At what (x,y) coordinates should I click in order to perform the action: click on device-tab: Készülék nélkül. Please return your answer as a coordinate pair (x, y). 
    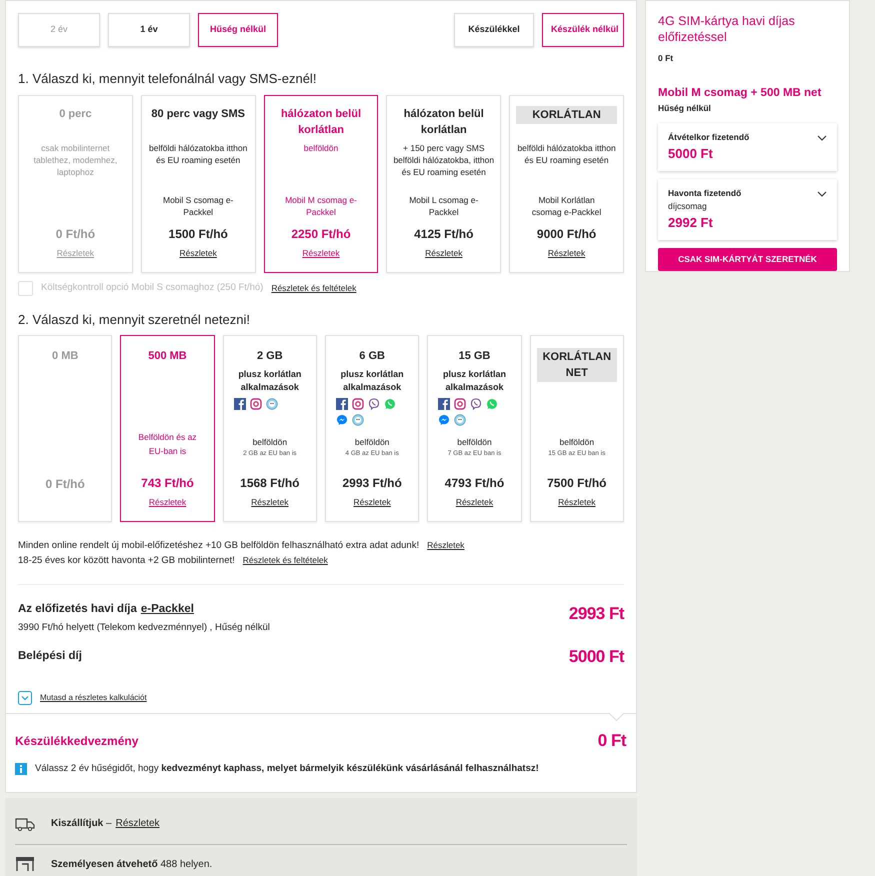
    Looking at the image, I should click on (583, 30).